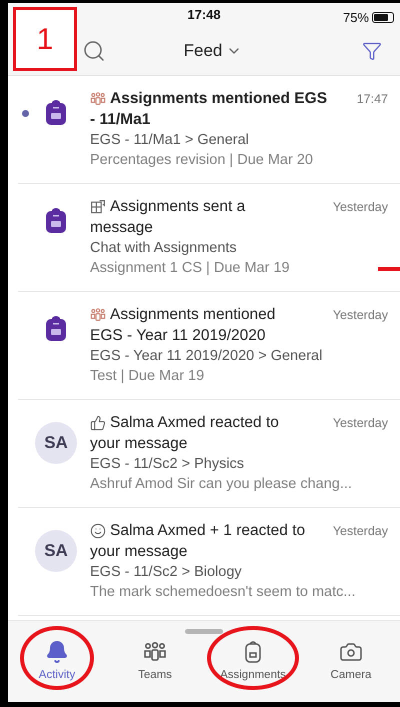 The image size is (400, 707). What do you see at coordinates (121, 227) in the screenshot?
I see `feed-item-title: message` at bounding box center [121, 227].